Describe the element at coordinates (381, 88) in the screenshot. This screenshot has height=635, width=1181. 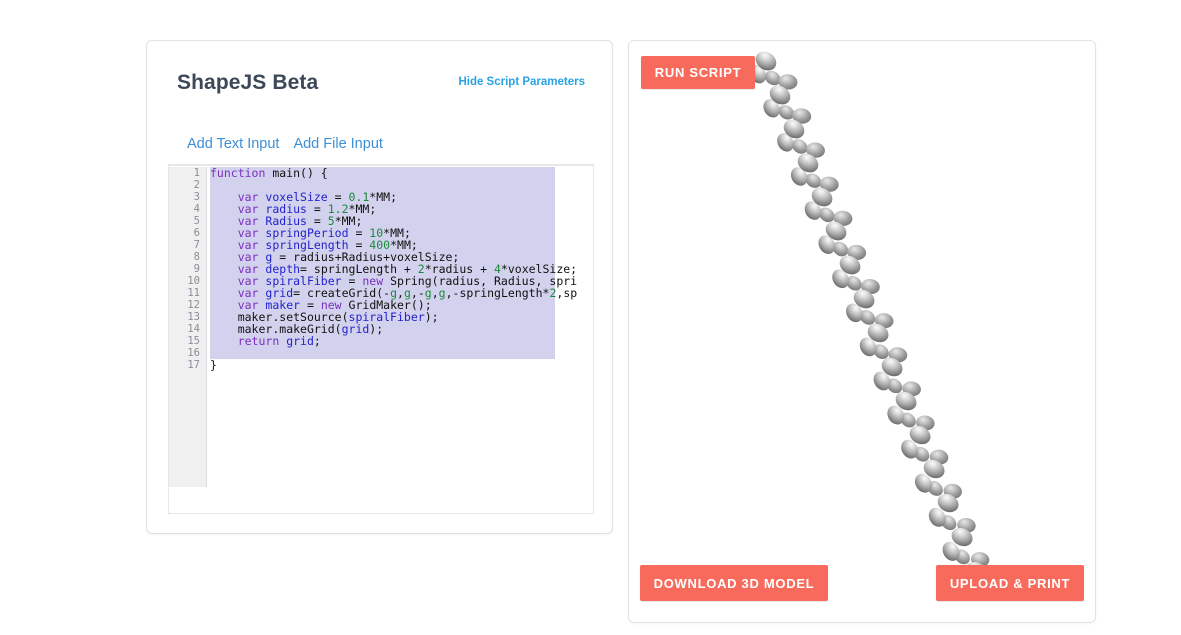
I see `panel-header: ShapeJS Beta Hide Script Parameters` at that location.